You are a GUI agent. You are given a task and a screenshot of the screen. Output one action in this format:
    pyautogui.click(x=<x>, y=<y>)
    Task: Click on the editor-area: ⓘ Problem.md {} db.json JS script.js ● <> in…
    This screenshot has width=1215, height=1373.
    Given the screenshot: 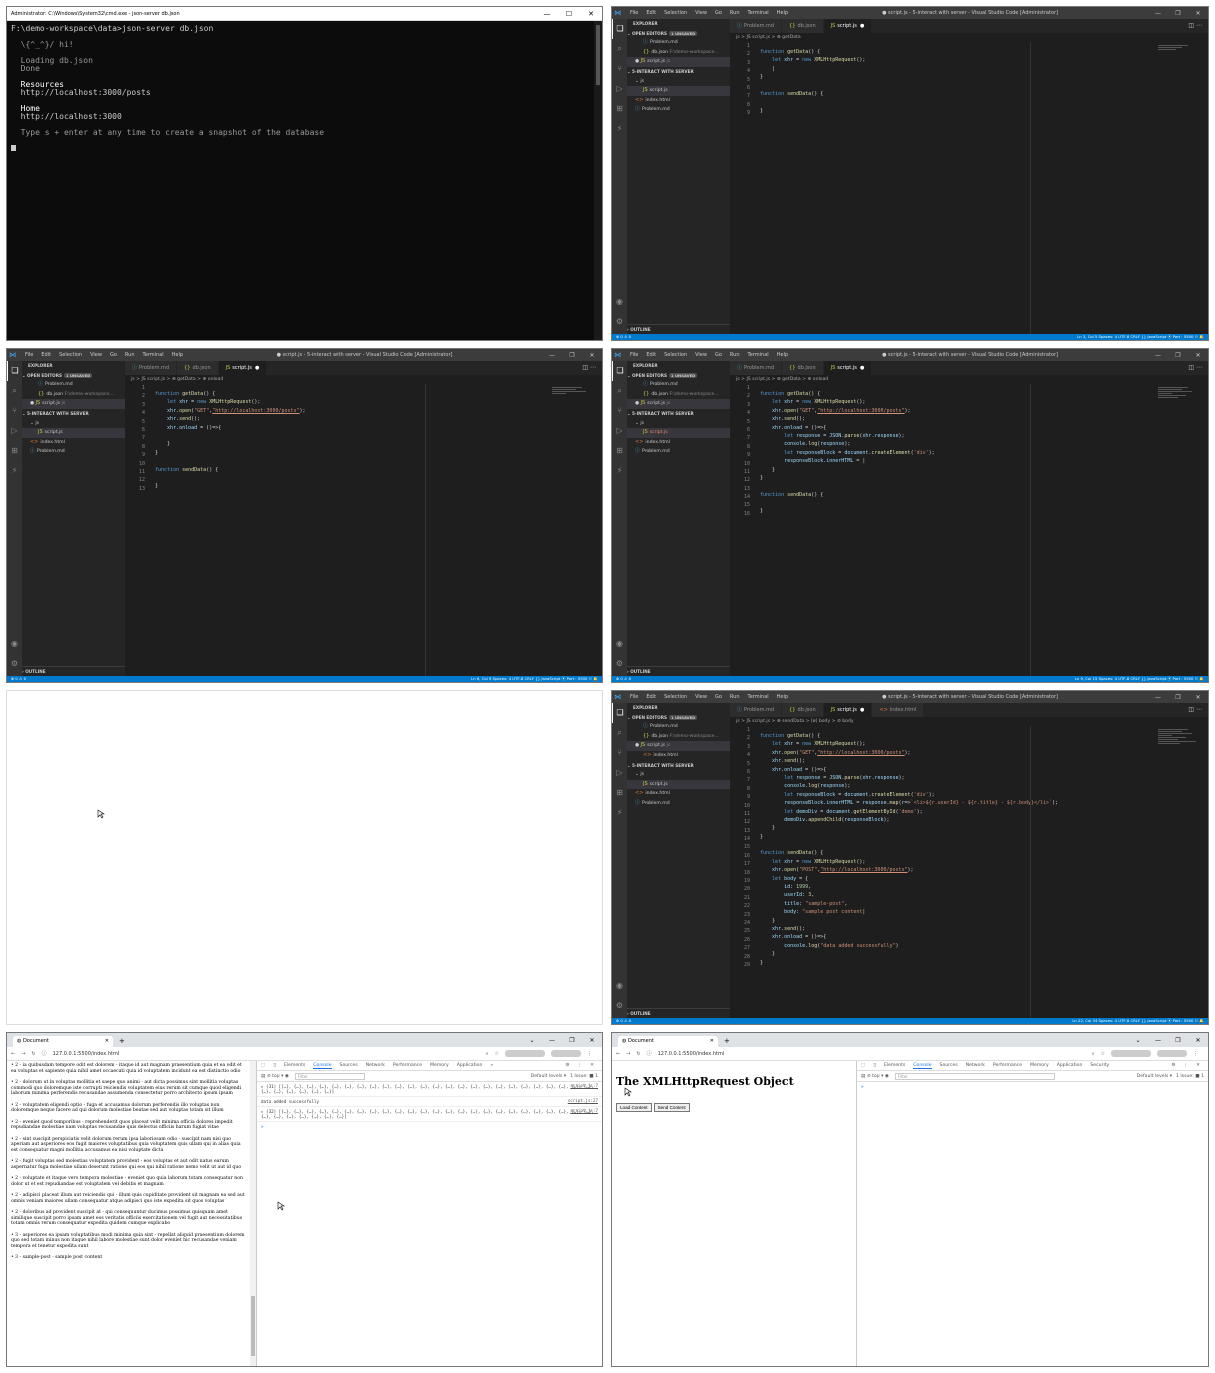 What is the action you would take?
    pyautogui.click(x=969, y=860)
    